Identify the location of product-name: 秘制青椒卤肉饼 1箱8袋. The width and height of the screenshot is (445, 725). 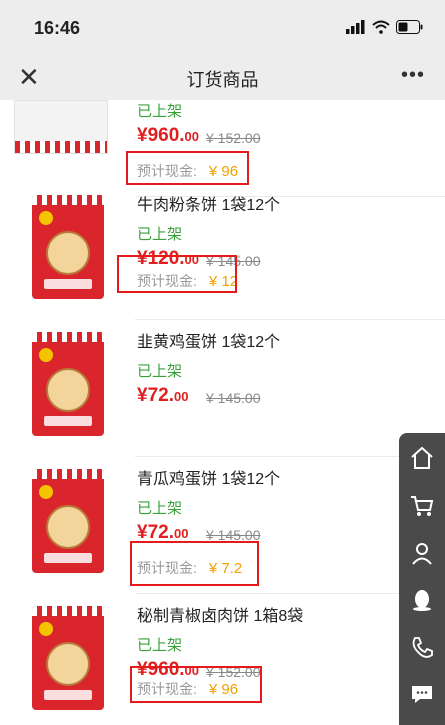
(220, 616).